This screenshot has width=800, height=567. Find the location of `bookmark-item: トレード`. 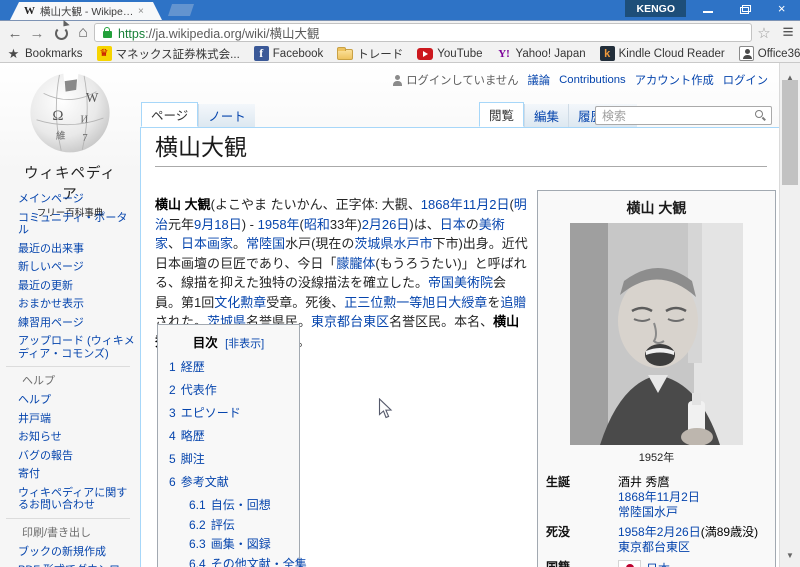

bookmark-item: トレード is located at coordinates (370, 54).